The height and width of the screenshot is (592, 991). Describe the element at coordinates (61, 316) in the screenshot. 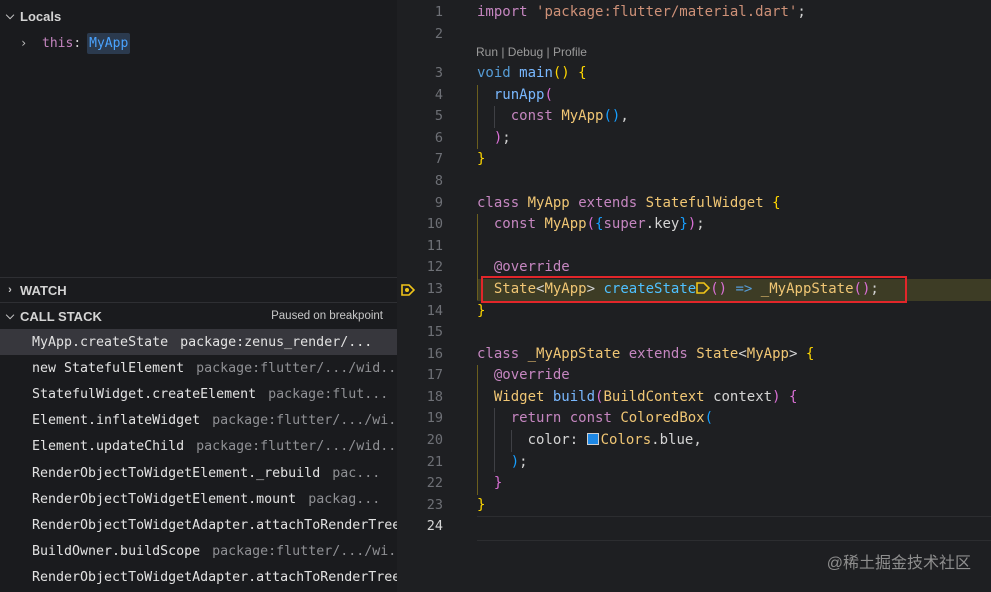

I see `call-stack-title: CALL STACK` at that location.